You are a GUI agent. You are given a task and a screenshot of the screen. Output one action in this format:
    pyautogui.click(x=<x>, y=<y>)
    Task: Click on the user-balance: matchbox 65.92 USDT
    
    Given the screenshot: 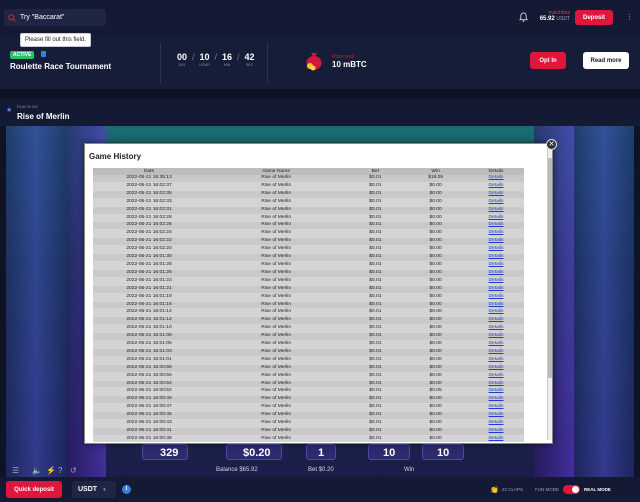 What is the action you would take?
    pyautogui.click(x=554, y=16)
    